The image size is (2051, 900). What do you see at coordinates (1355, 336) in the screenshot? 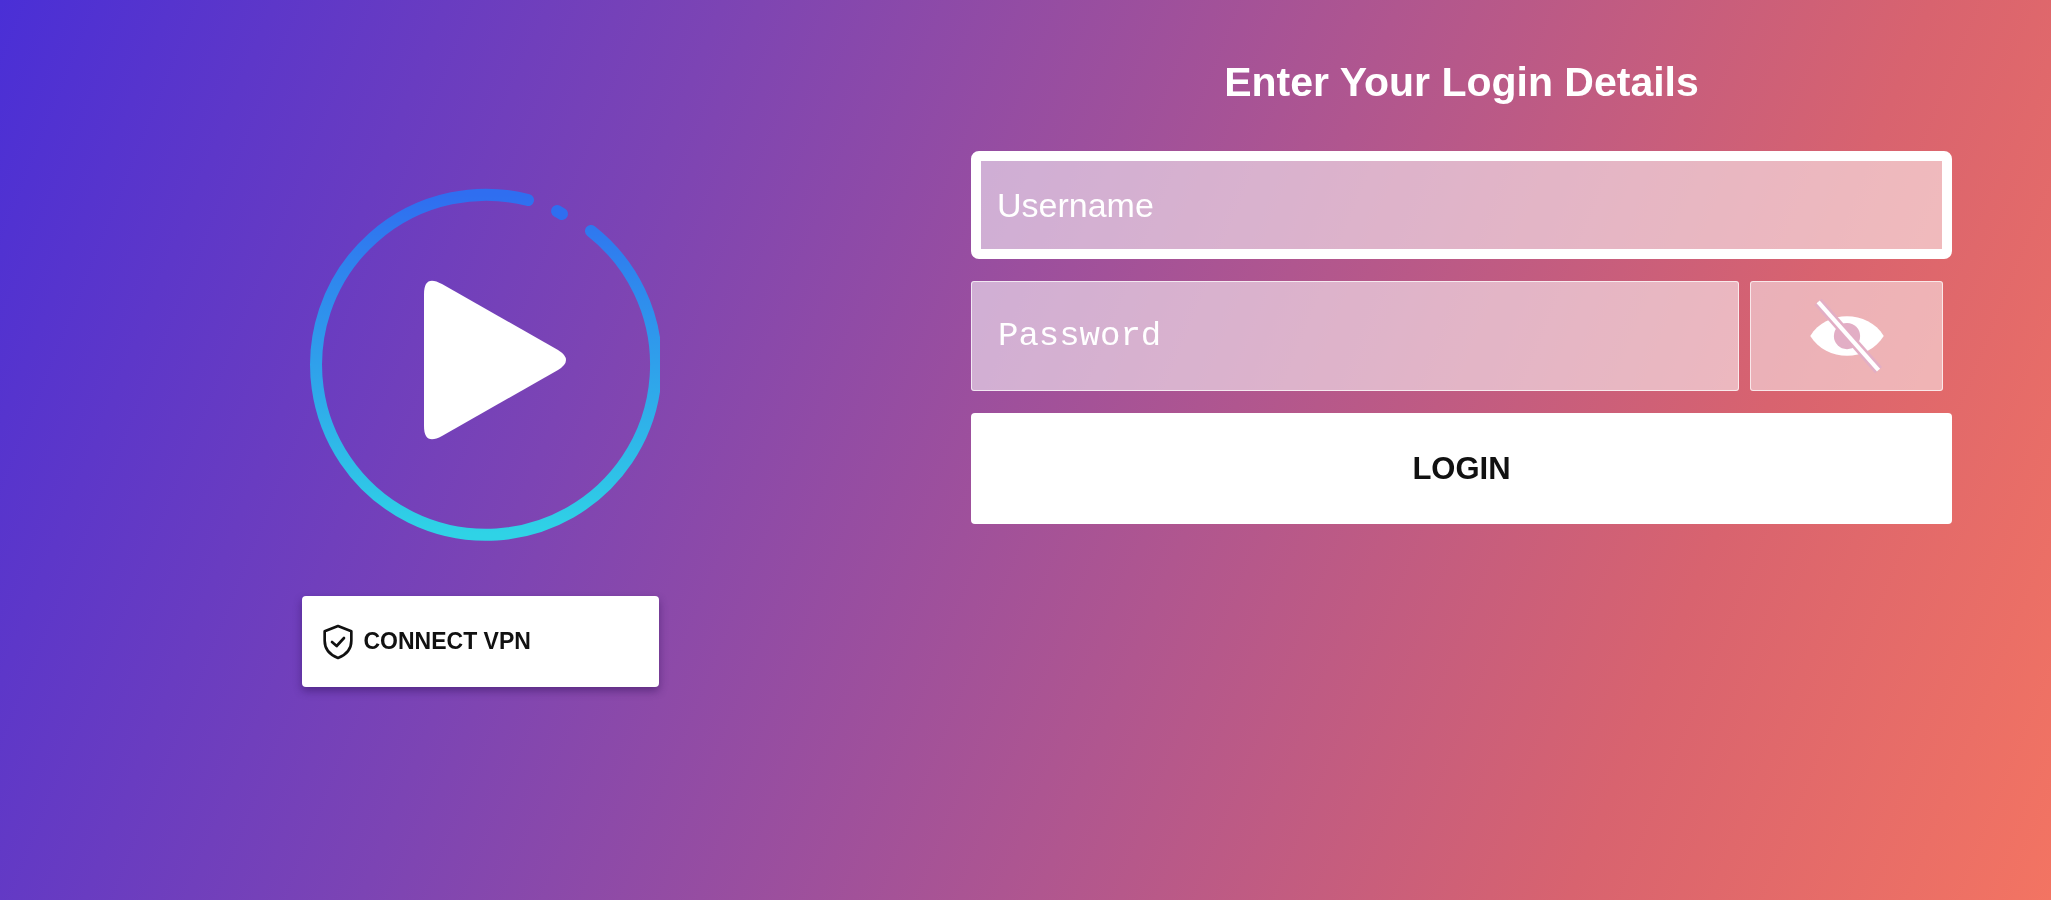
I see `password-field: Password` at bounding box center [1355, 336].